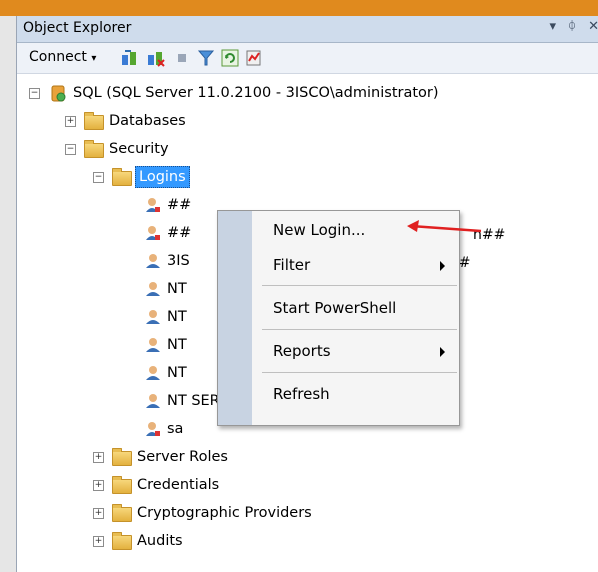 This screenshot has height=572, width=598. Describe the element at coordinates (292, 265) in the screenshot. I see `menu-item-label: Filter` at that location.